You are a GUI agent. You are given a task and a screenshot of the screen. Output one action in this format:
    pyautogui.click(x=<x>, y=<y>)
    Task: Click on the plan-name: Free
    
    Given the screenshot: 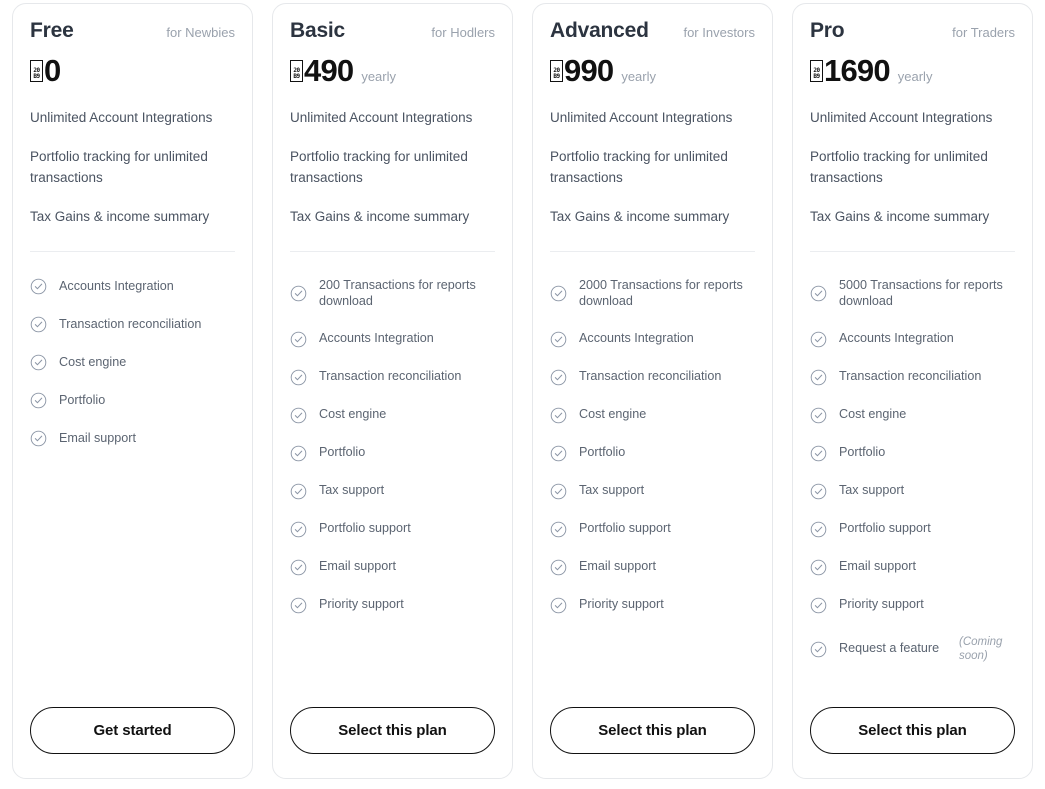 What is the action you would take?
    pyautogui.click(x=52, y=30)
    